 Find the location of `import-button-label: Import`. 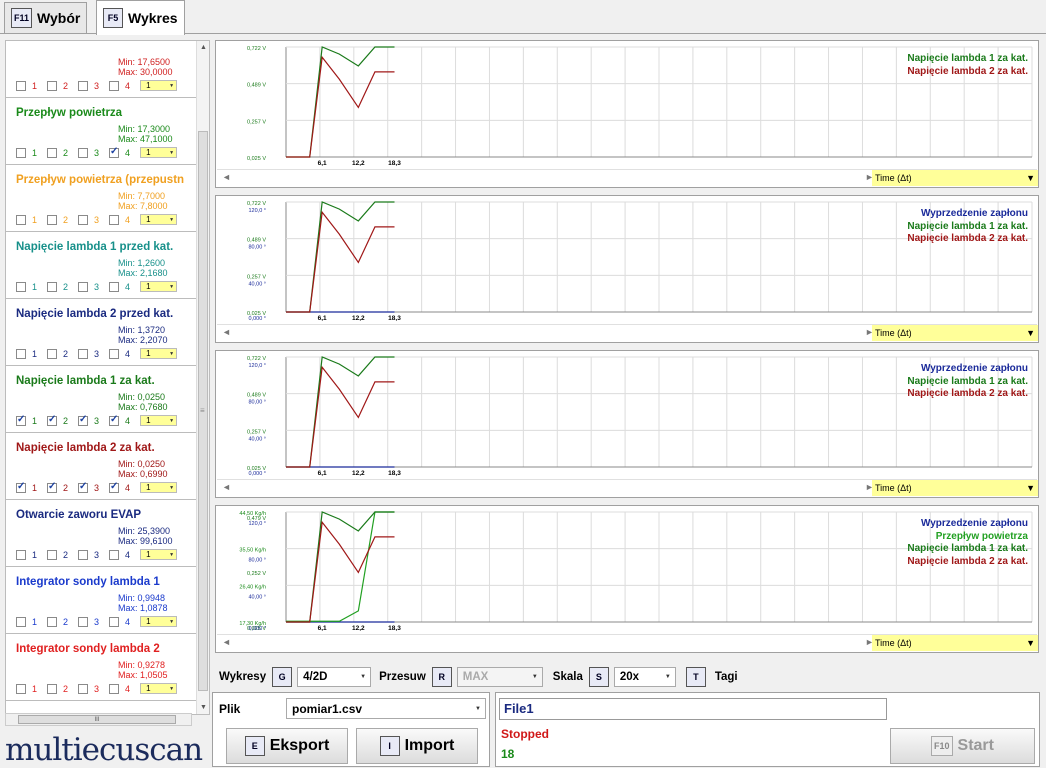

import-button-label: Import is located at coordinates (429, 745).